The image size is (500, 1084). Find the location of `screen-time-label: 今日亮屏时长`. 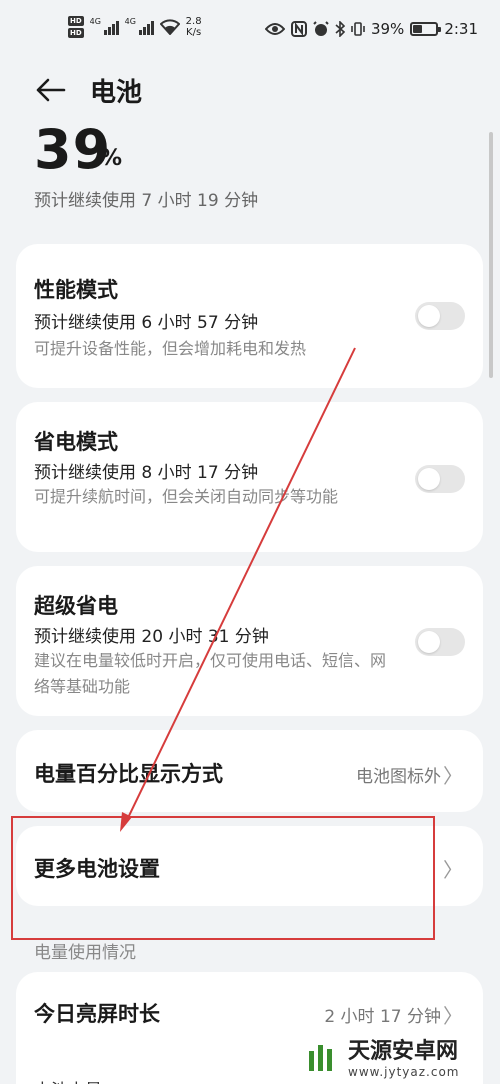

screen-time-label: 今日亮屏时长 is located at coordinates (97, 1014).